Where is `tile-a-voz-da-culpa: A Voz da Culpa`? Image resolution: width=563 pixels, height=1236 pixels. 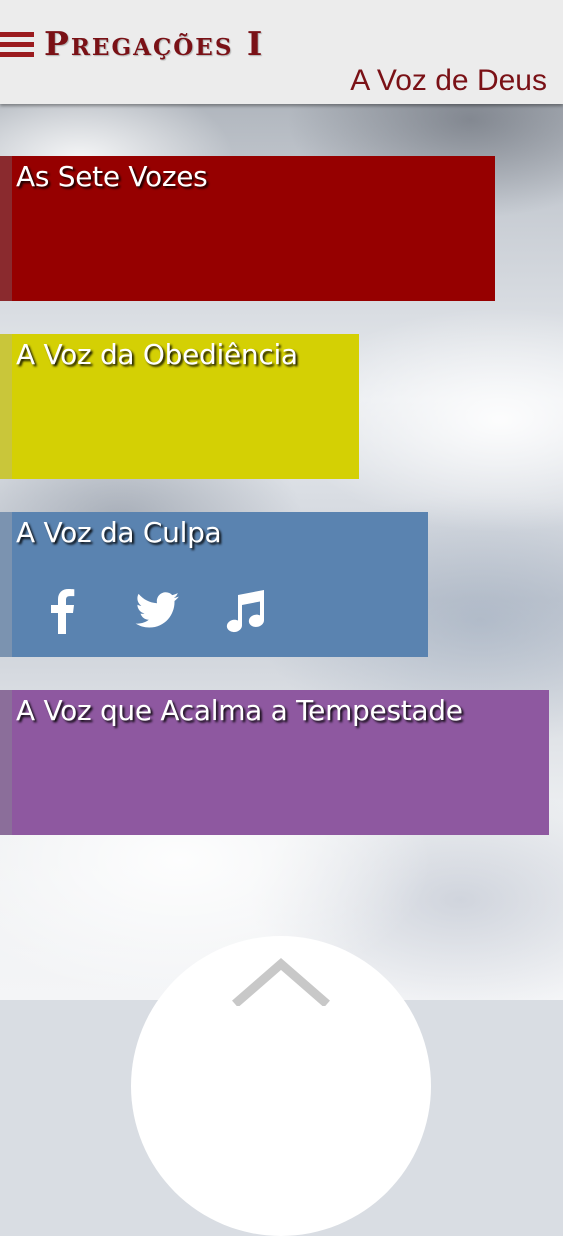
tile-a-voz-da-culpa: A Voz da Culpa is located at coordinates (214, 584).